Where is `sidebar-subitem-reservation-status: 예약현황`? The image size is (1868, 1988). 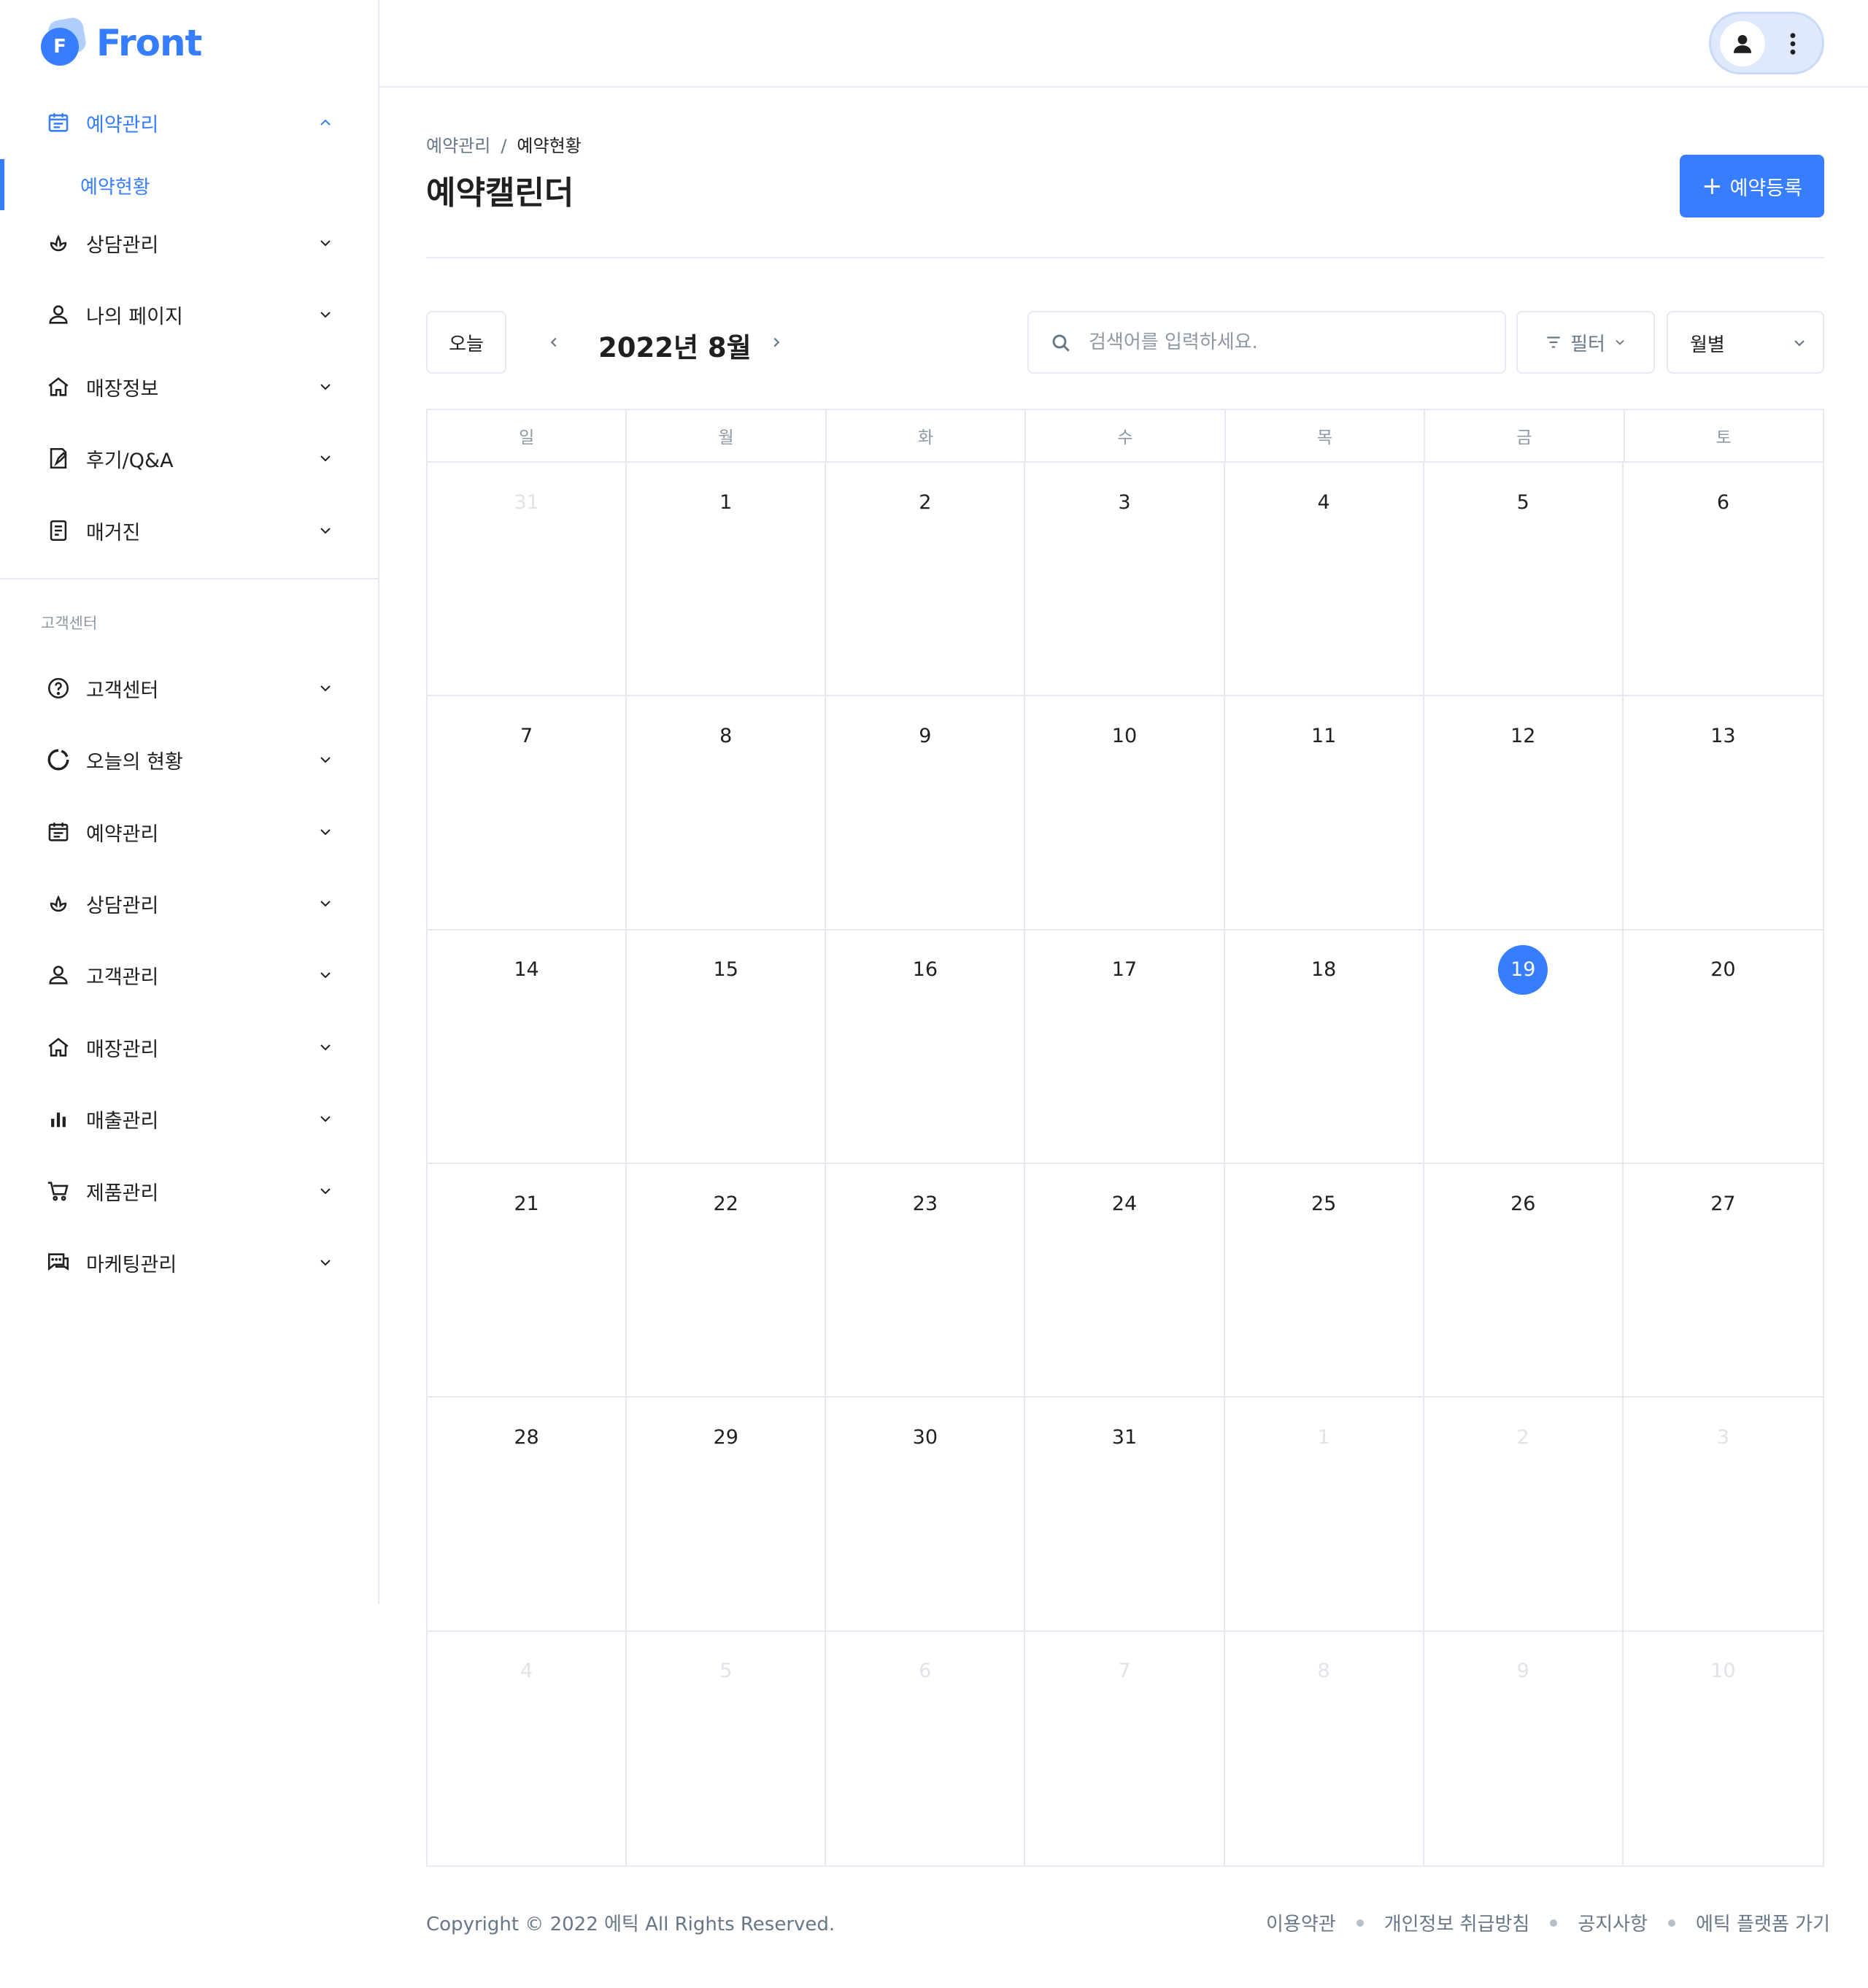 sidebar-subitem-reservation-status: 예약현황 is located at coordinates (189, 184).